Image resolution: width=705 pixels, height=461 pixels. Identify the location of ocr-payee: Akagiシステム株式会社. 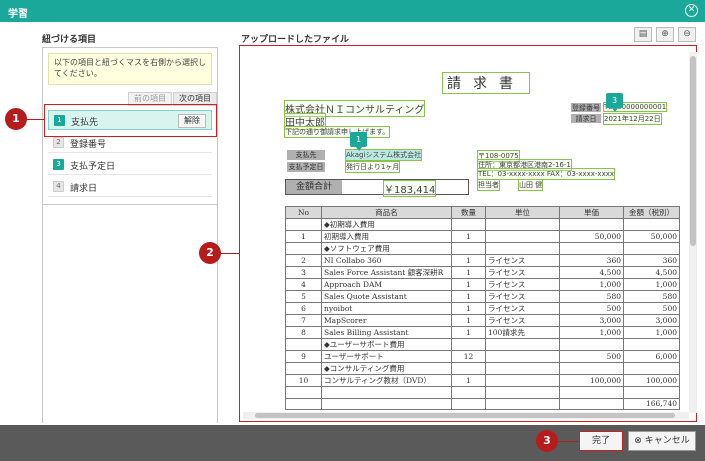
(383, 155).